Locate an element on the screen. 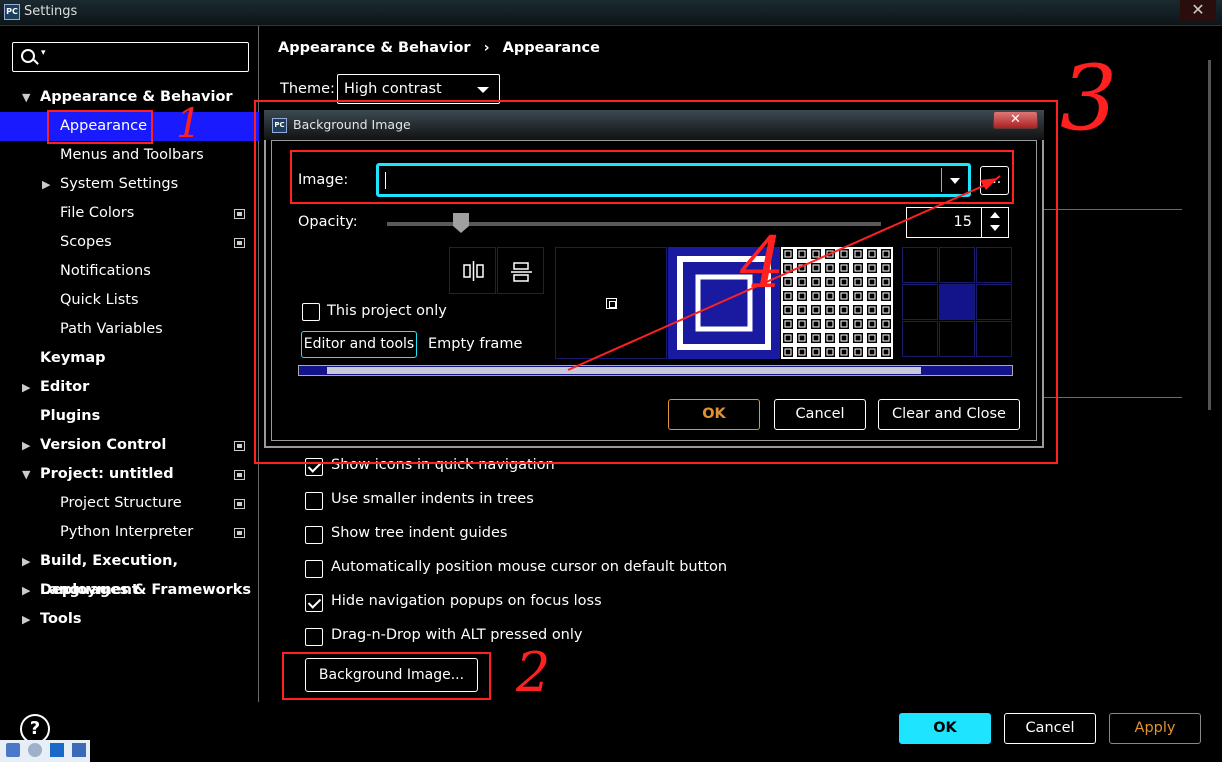  annotation-number-4: 4 is located at coordinates (762, 263).